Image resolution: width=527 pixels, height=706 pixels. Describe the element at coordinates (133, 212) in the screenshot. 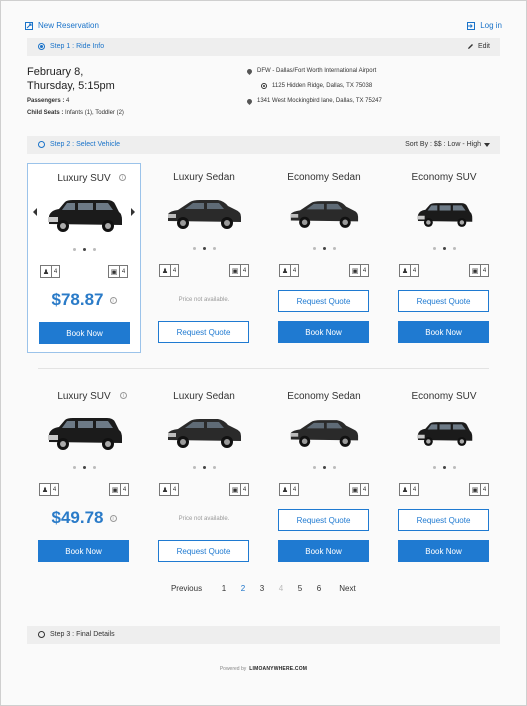

I see `next-arrow-icon` at that location.